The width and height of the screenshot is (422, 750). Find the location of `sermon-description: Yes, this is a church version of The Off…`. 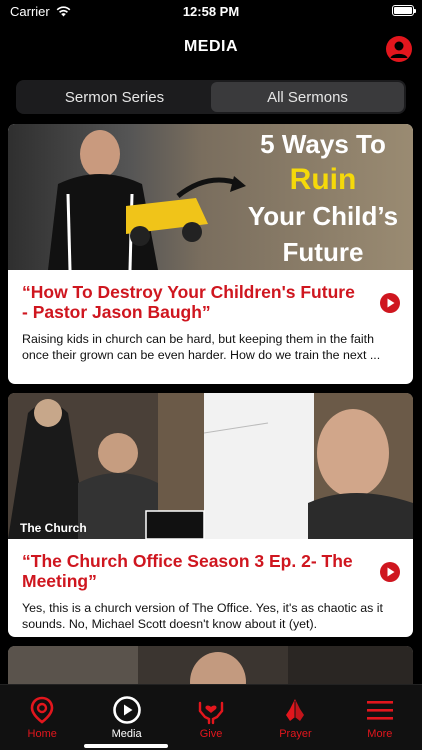

sermon-description: Yes, this is a church version of The Off… is located at coordinates (202, 616).